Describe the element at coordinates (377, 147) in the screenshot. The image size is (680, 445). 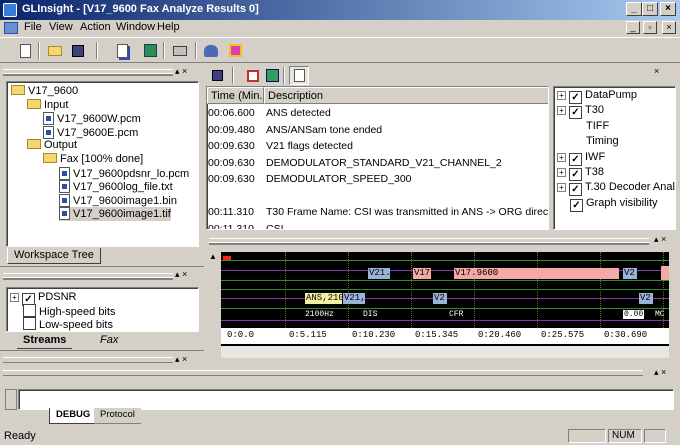
I see `table-row: 00:09.630 V21 flags detected` at that location.